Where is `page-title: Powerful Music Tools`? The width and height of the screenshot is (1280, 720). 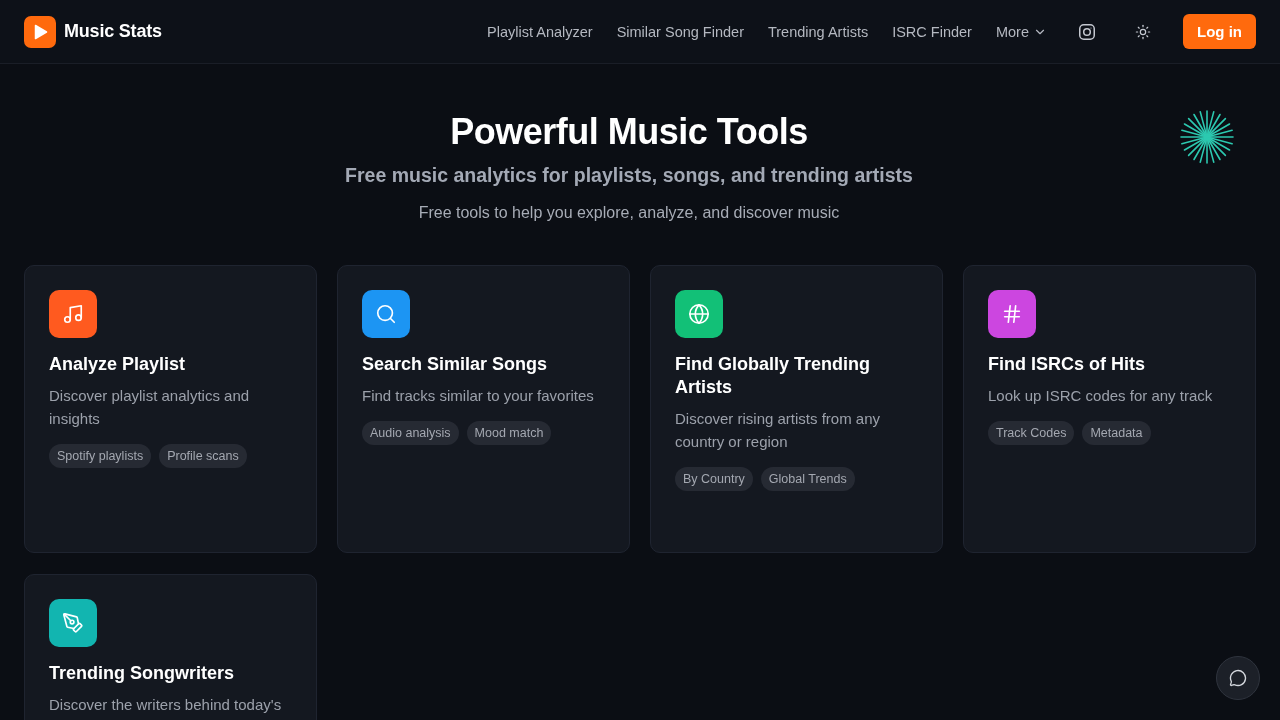
page-title: Powerful Music Tools is located at coordinates (629, 132).